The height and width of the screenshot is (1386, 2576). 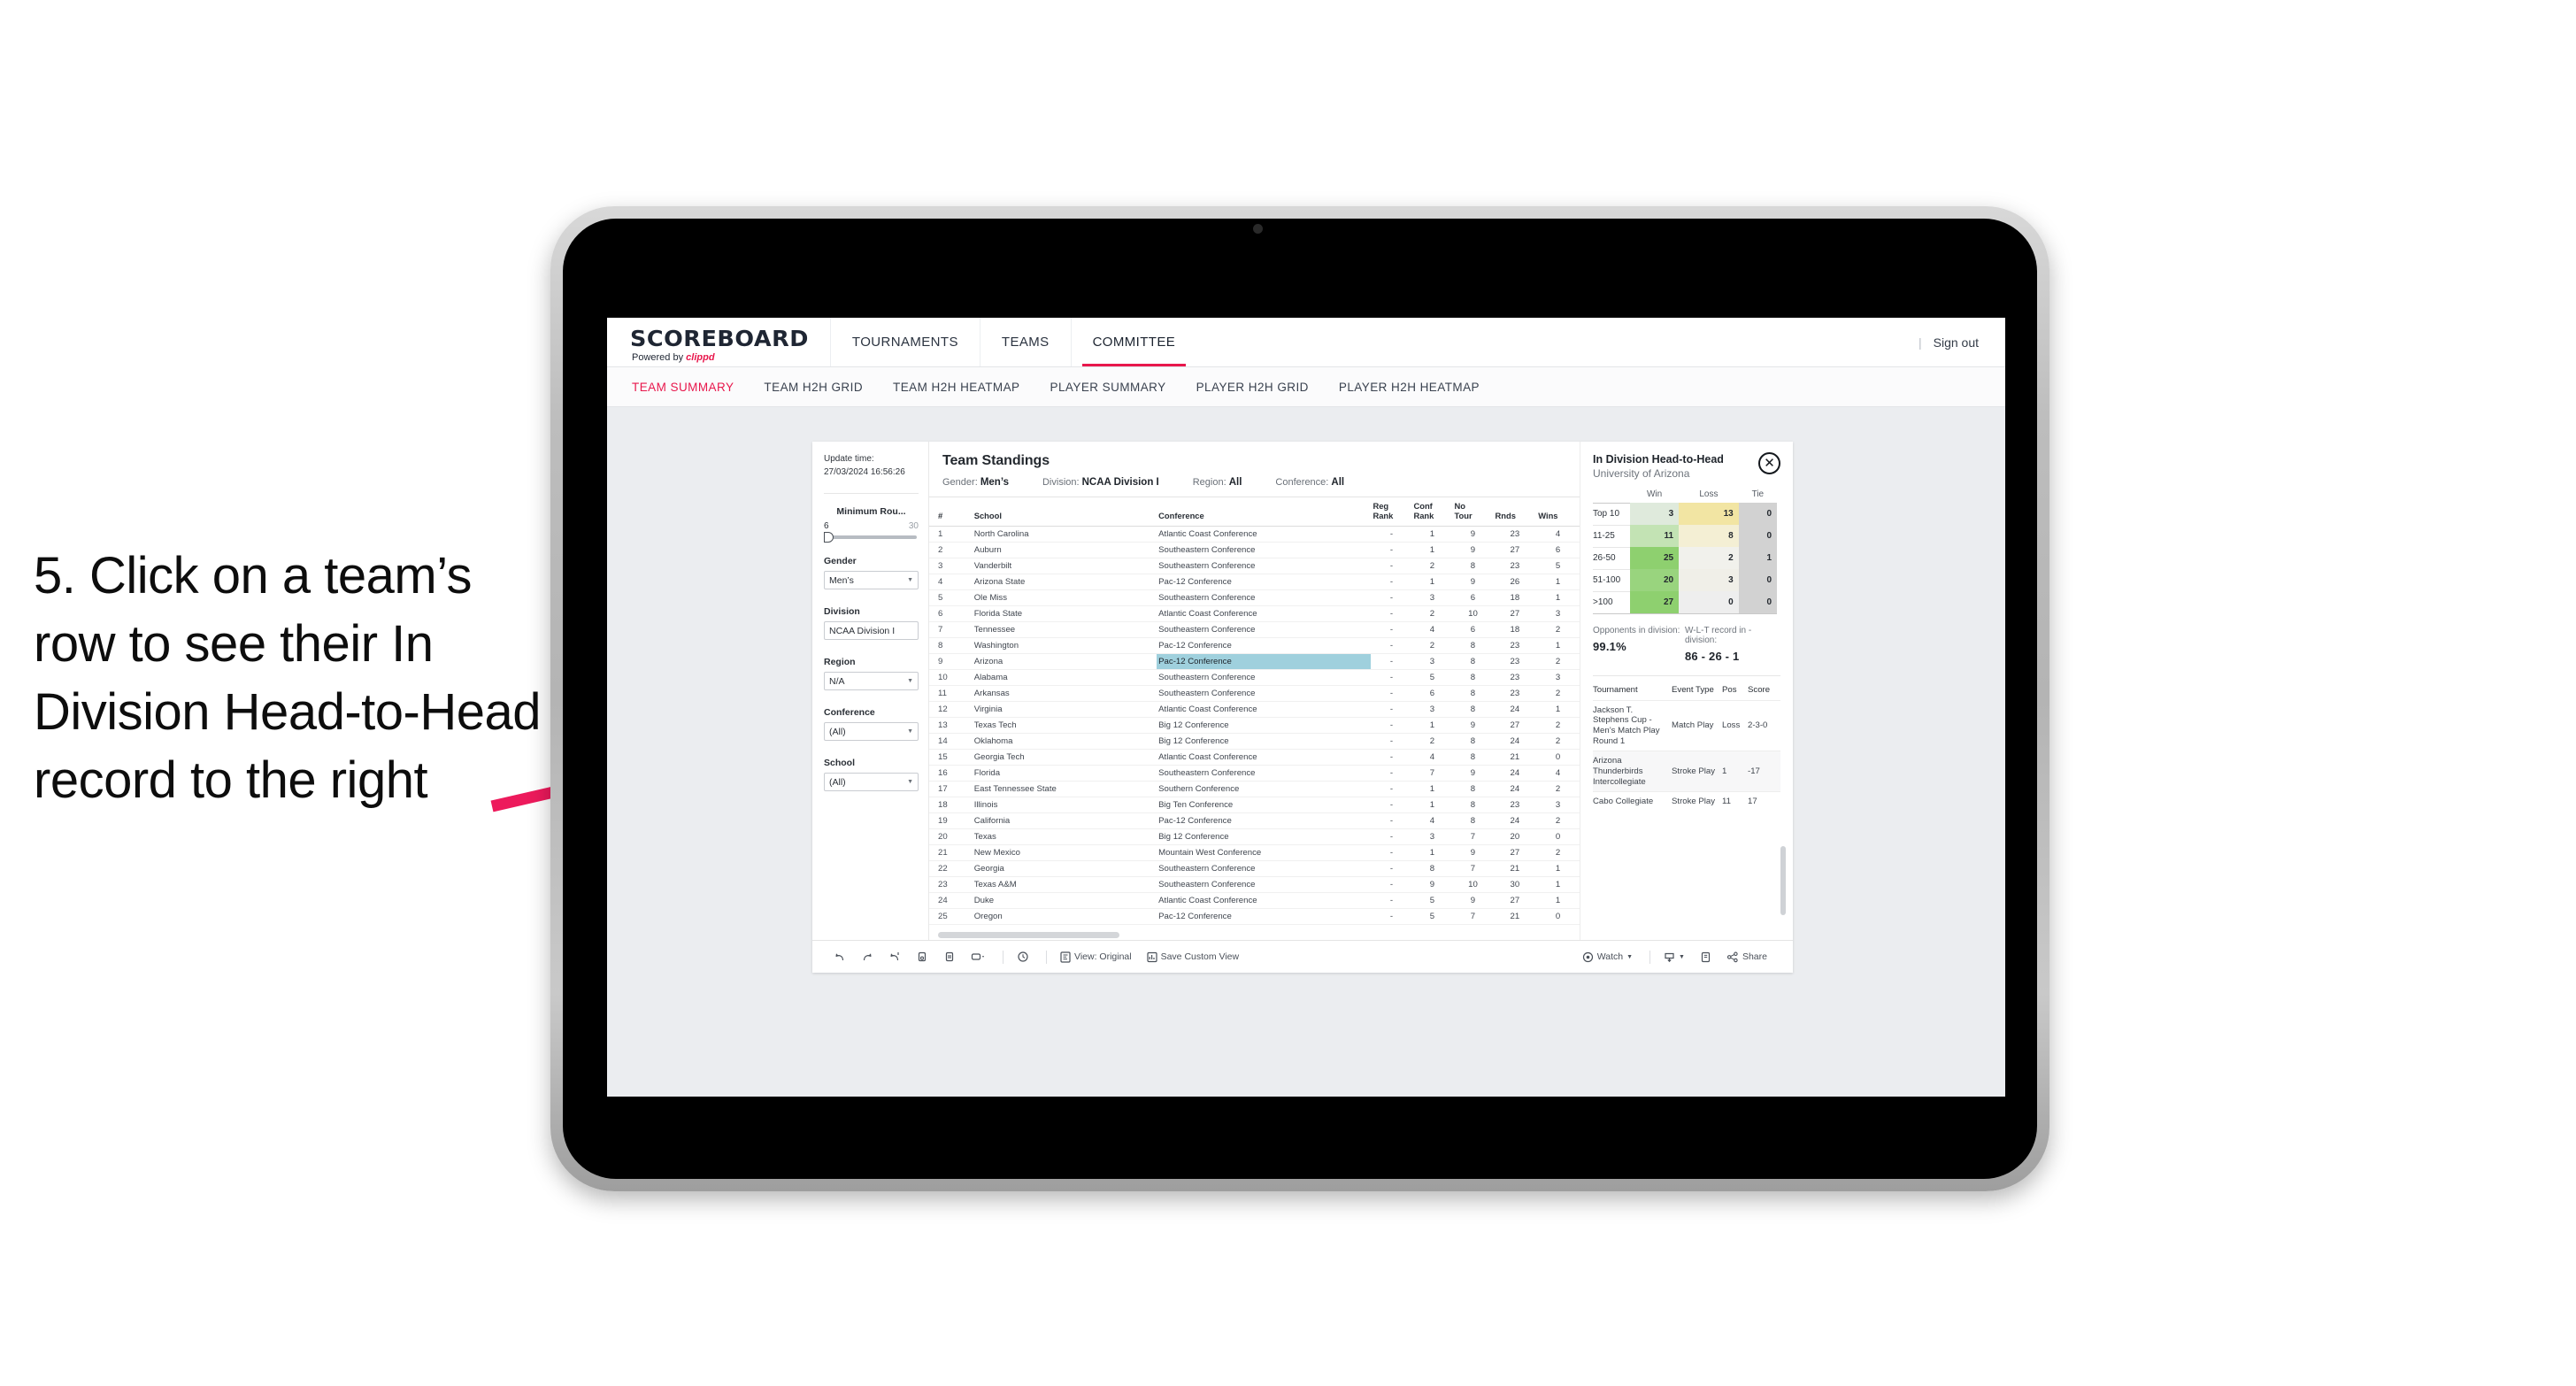 I want to click on table-cell: 5, so click(x=951, y=598).